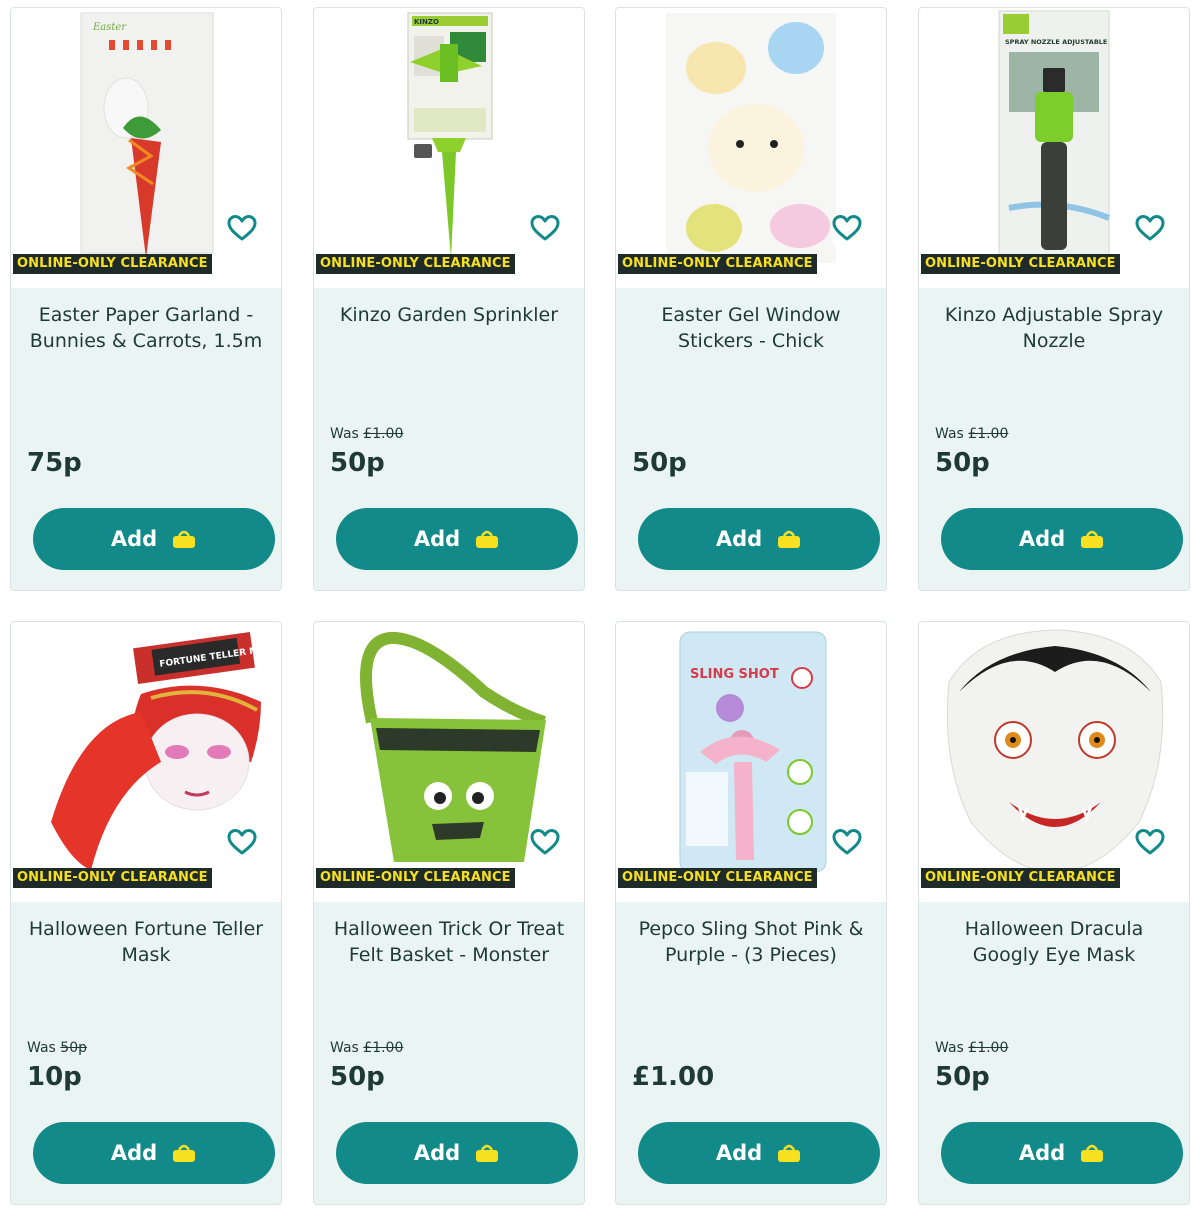 This screenshot has width=1200, height=1216. Describe the element at coordinates (449, 315) in the screenshot. I see `product-title: Kinzo Garden Sprinkler` at that location.